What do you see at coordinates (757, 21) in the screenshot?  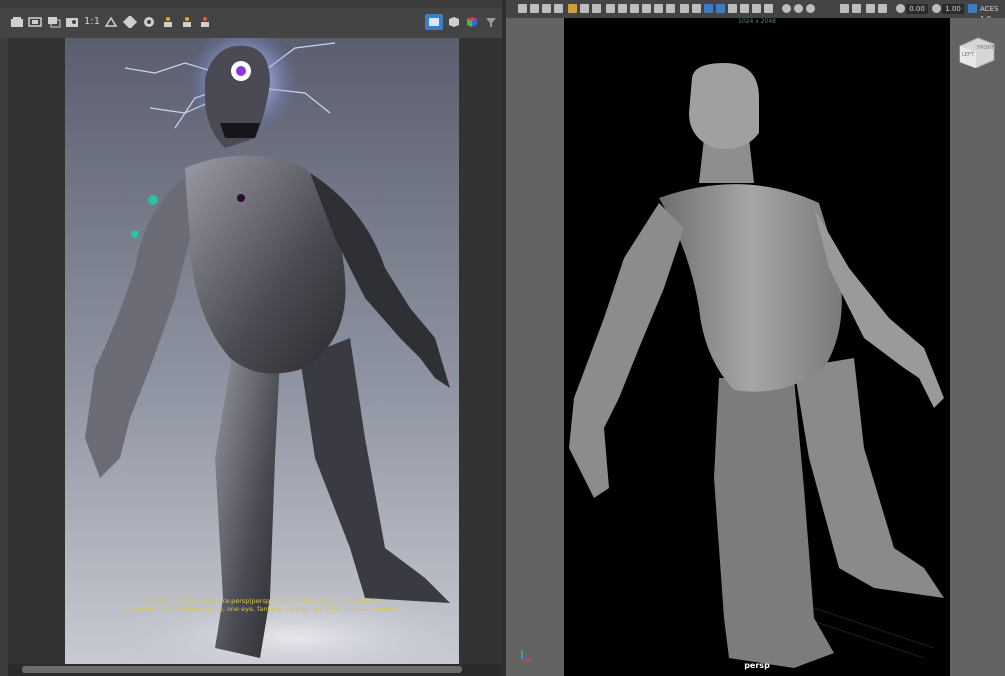 I see `resolution-label: 1024 x 2048` at bounding box center [757, 21].